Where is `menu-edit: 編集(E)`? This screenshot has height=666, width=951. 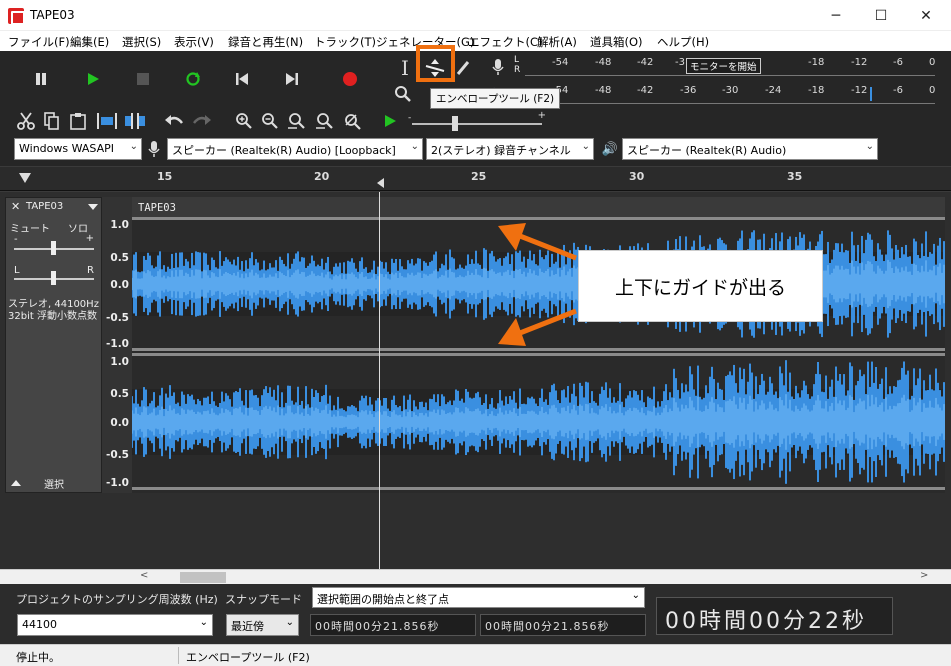
menu-edit: 編集(E) is located at coordinates (89, 42).